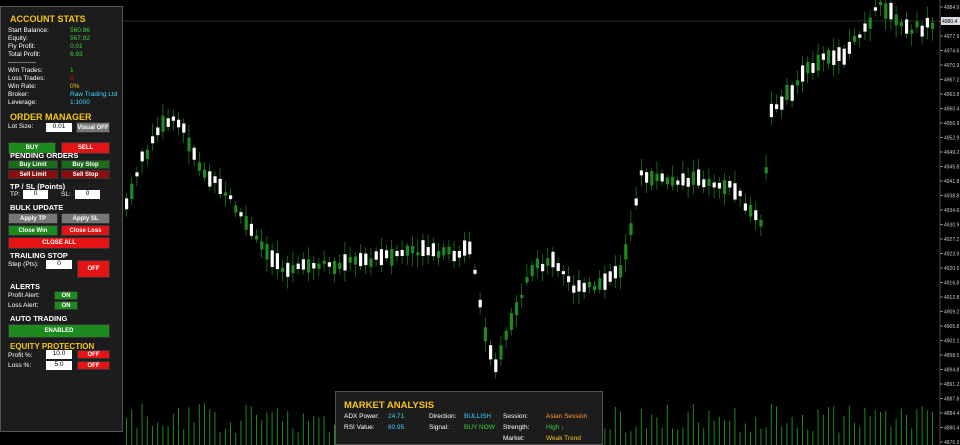 The image size is (960, 445). Describe the element at coordinates (952, 52) in the screenshot. I see `price-tick-label: 4974.6` at that location.